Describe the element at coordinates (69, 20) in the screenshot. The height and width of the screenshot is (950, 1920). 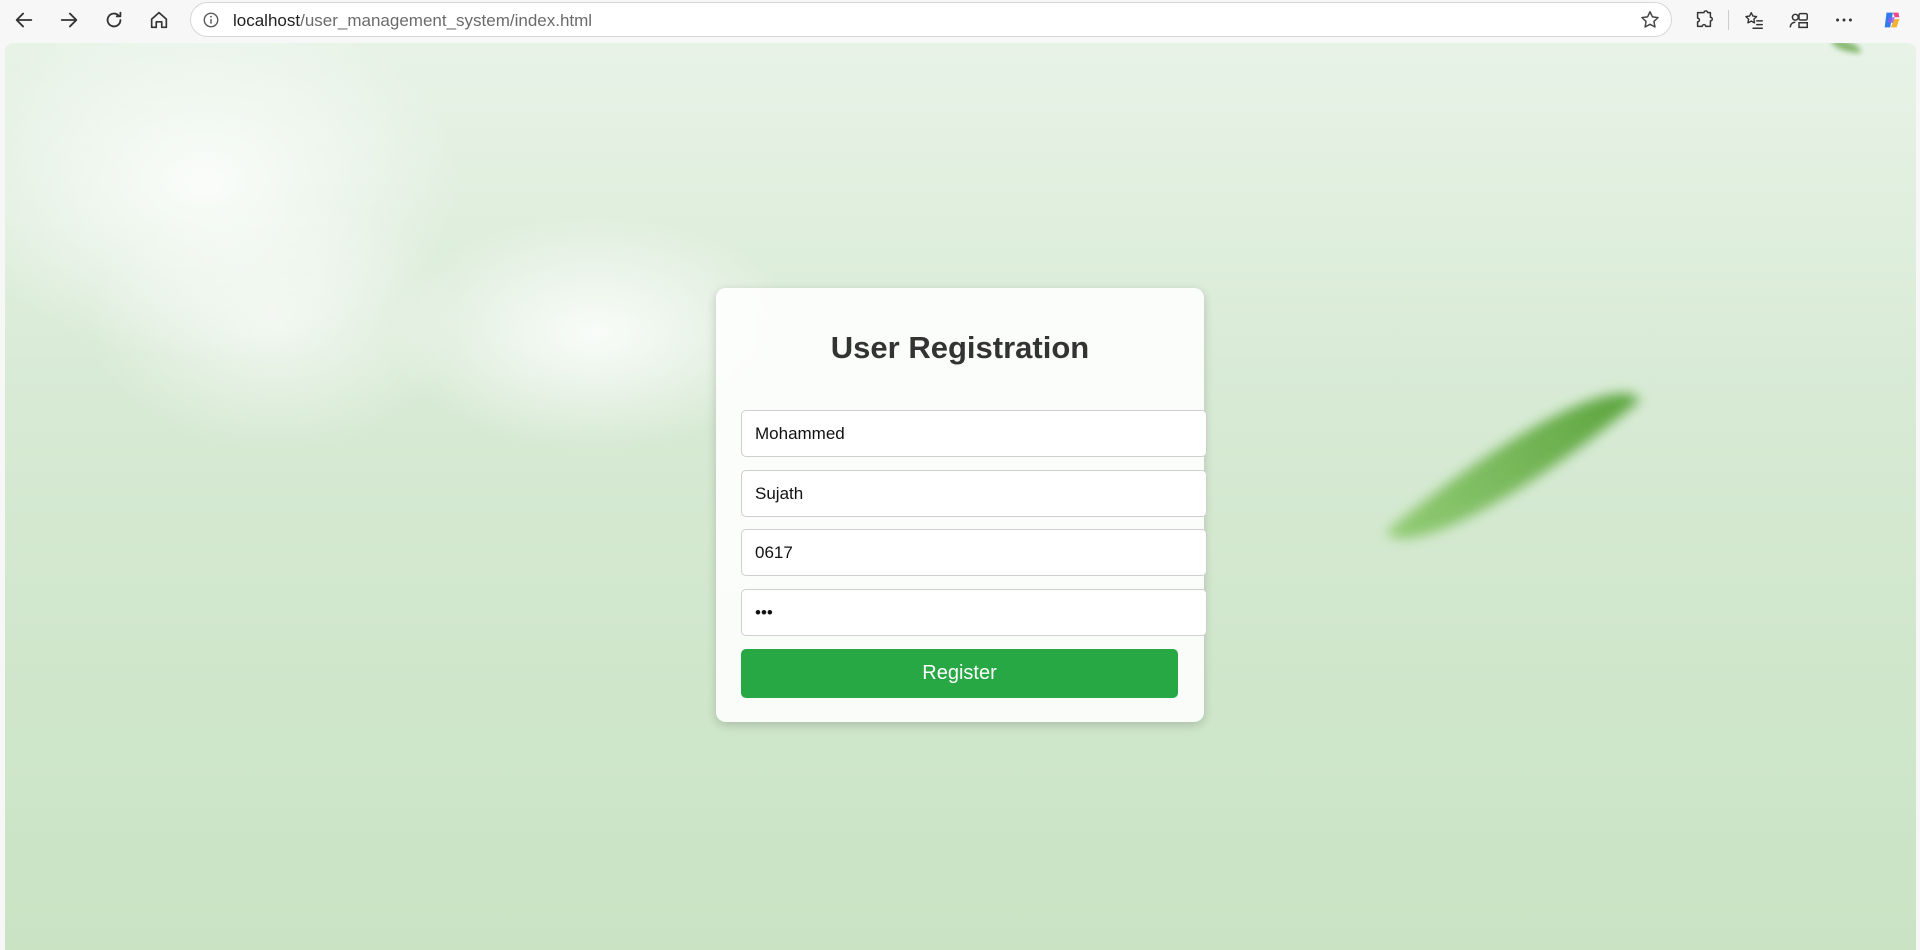
I see `forward-arrow-icon` at that location.